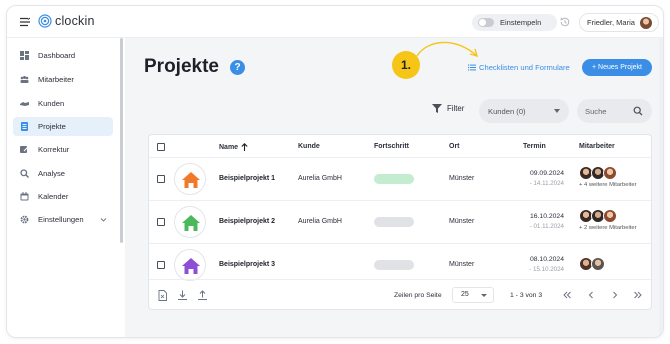  What do you see at coordinates (63, 196) in the screenshot?
I see `sidebar-item-calendar: Kalender` at bounding box center [63, 196].